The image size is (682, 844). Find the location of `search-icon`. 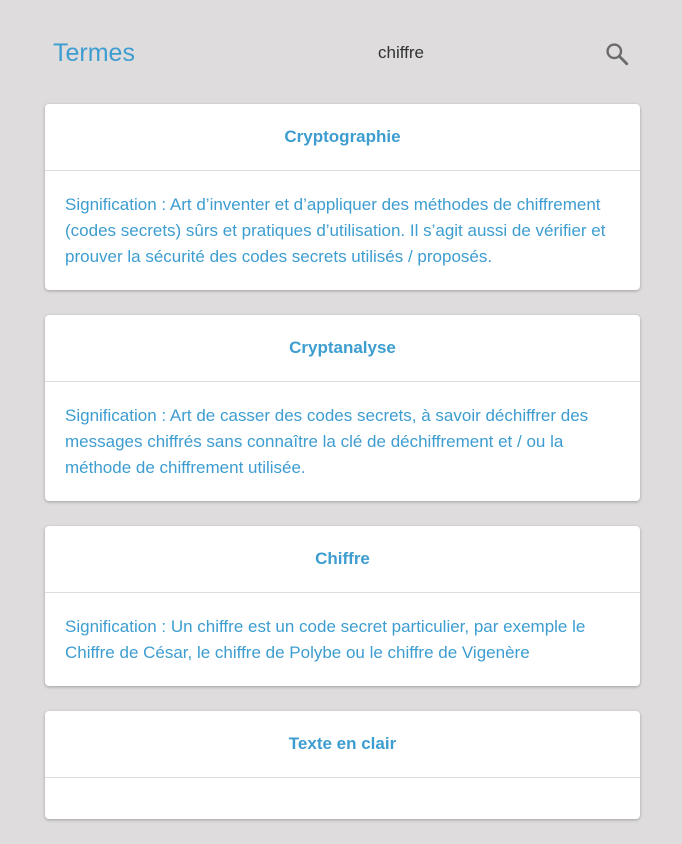

search-icon is located at coordinates (617, 54).